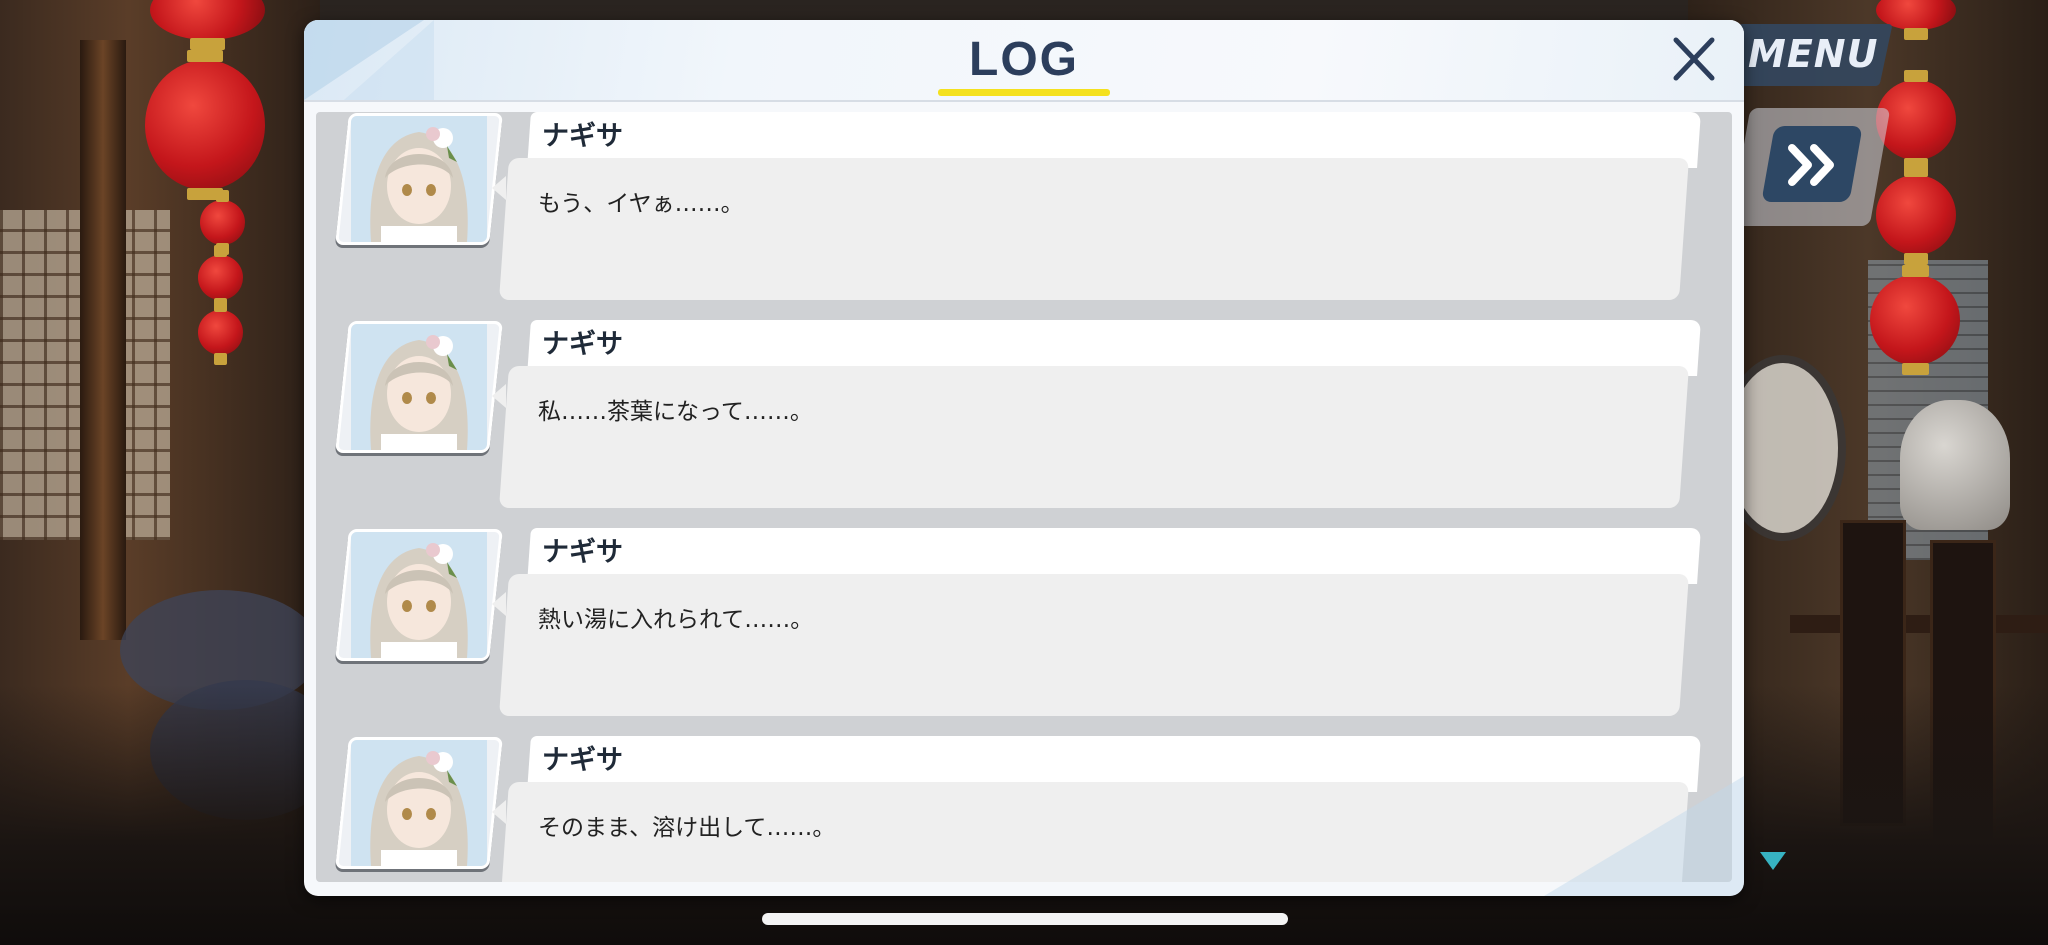 This screenshot has height=945, width=2048. What do you see at coordinates (1024, 808) in the screenshot?
I see `log-entry: ナギサ そのまま、溶け出して……。` at bounding box center [1024, 808].